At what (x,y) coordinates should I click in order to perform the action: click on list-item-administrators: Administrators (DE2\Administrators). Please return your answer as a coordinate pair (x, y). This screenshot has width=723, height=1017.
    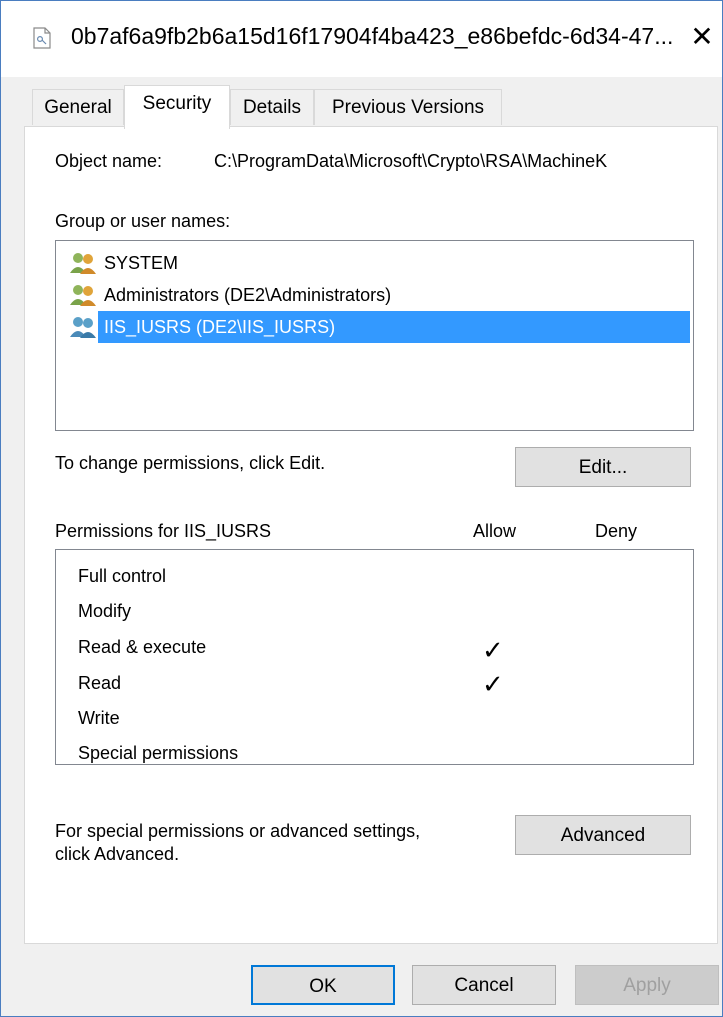
    Looking at the image, I should click on (231, 295).